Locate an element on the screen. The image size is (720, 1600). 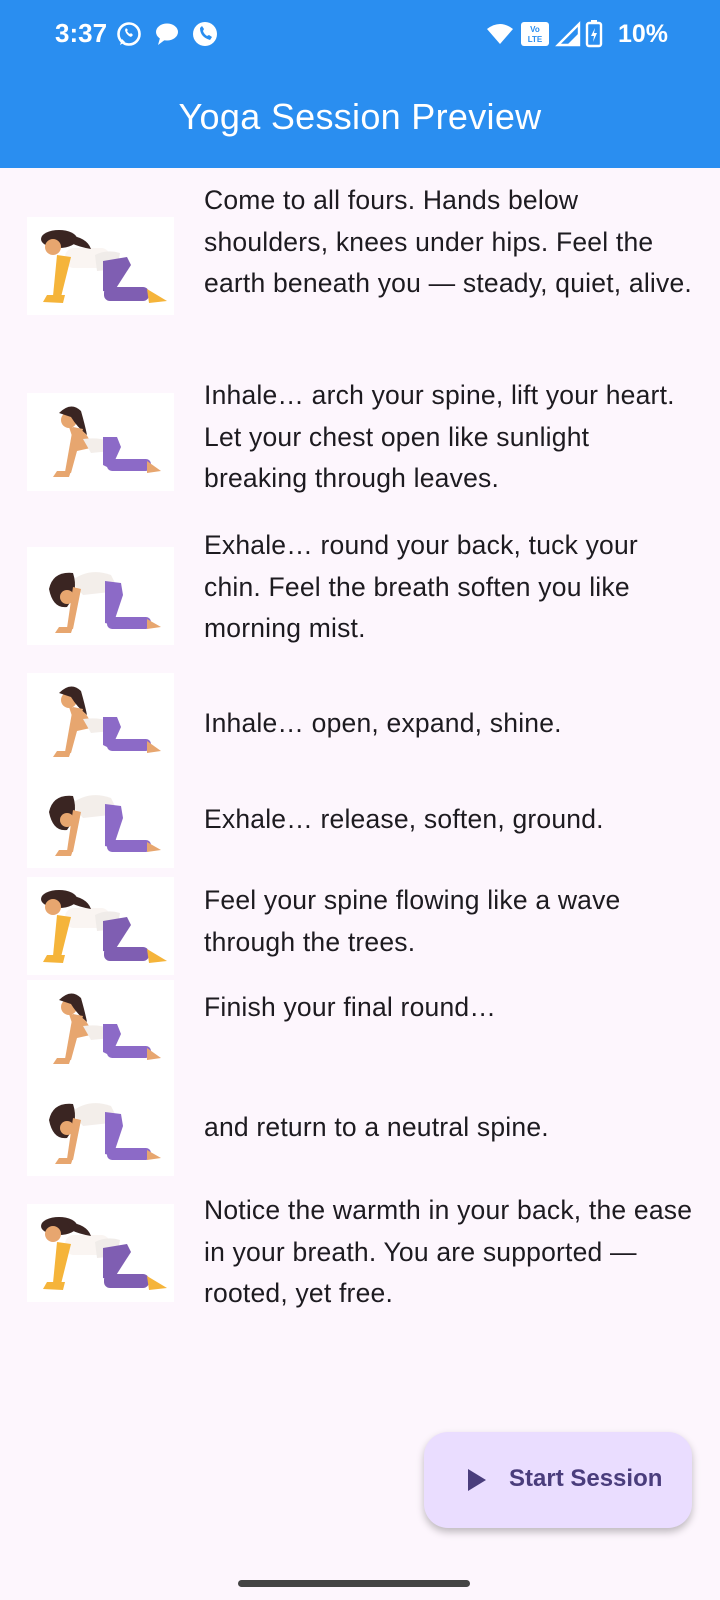
step-text: Inhale… open, expand, shine. is located at coordinates (383, 723).